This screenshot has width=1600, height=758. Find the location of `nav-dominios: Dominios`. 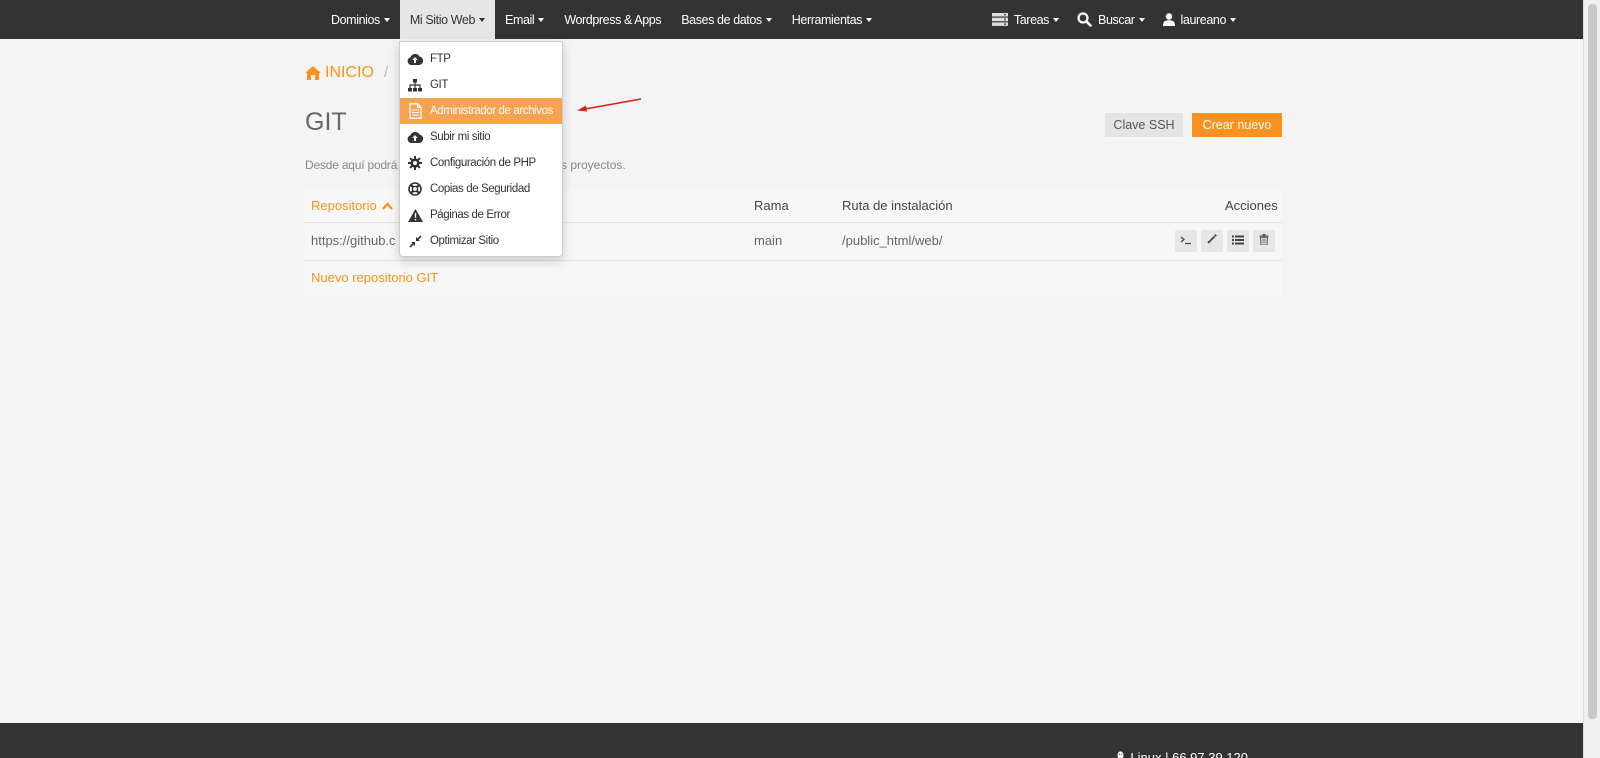

nav-dominios: Dominios is located at coordinates (360, 19).